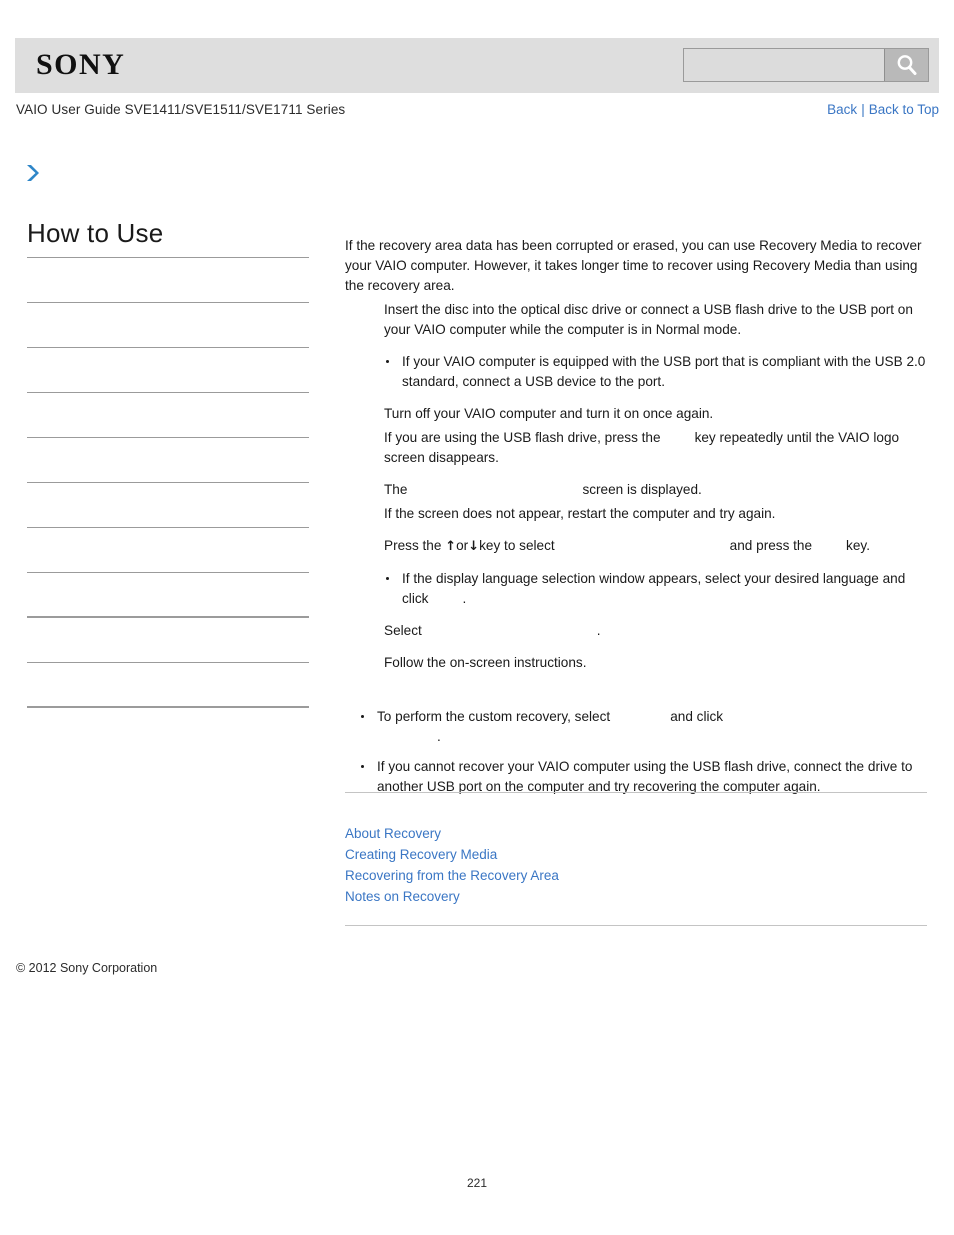  What do you see at coordinates (95, 233) in the screenshot?
I see `sidebar-title: How to Use` at bounding box center [95, 233].